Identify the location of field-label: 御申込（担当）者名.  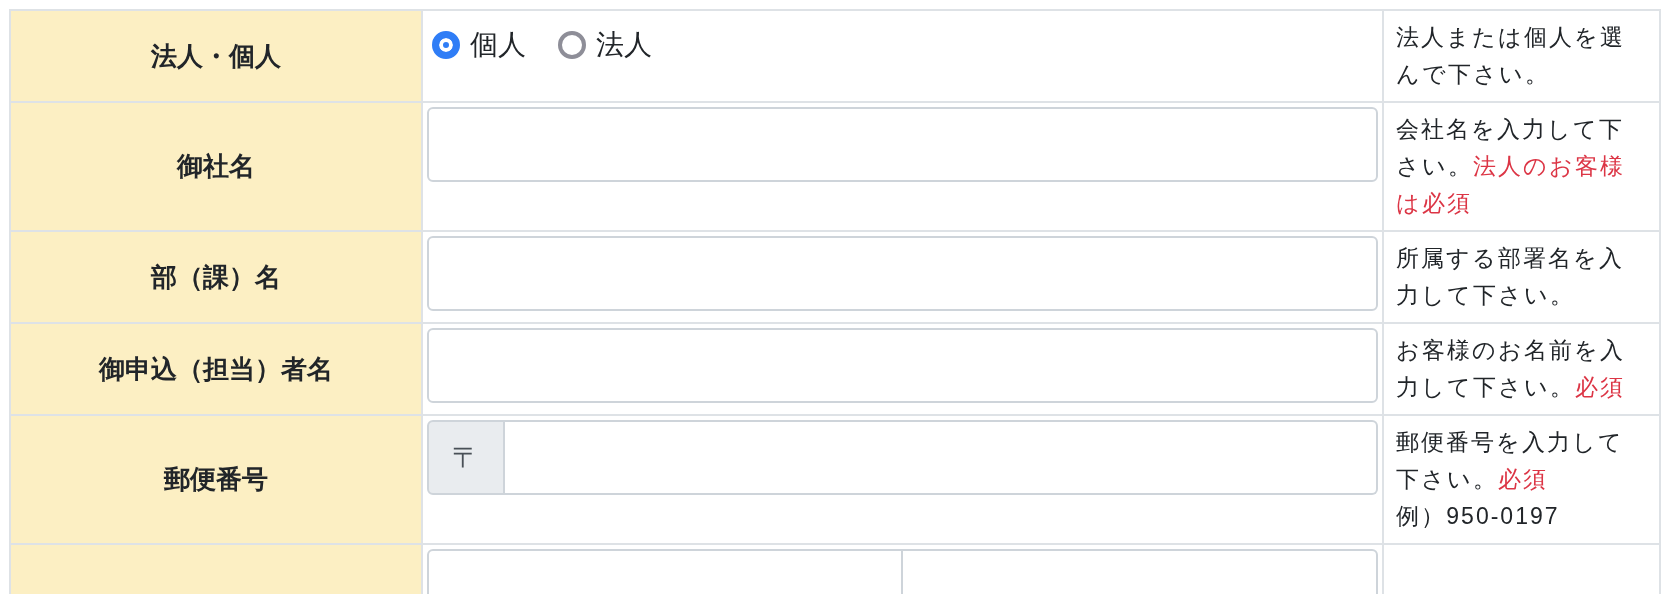
(216, 369).